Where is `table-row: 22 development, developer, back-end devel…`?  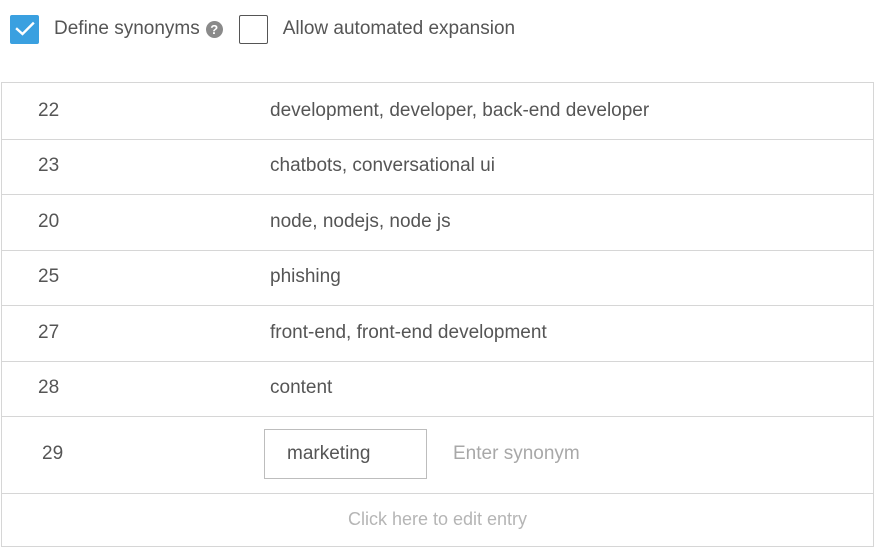 table-row: 22 development, developer, back-end devel… is located at coordinates (437, 111).